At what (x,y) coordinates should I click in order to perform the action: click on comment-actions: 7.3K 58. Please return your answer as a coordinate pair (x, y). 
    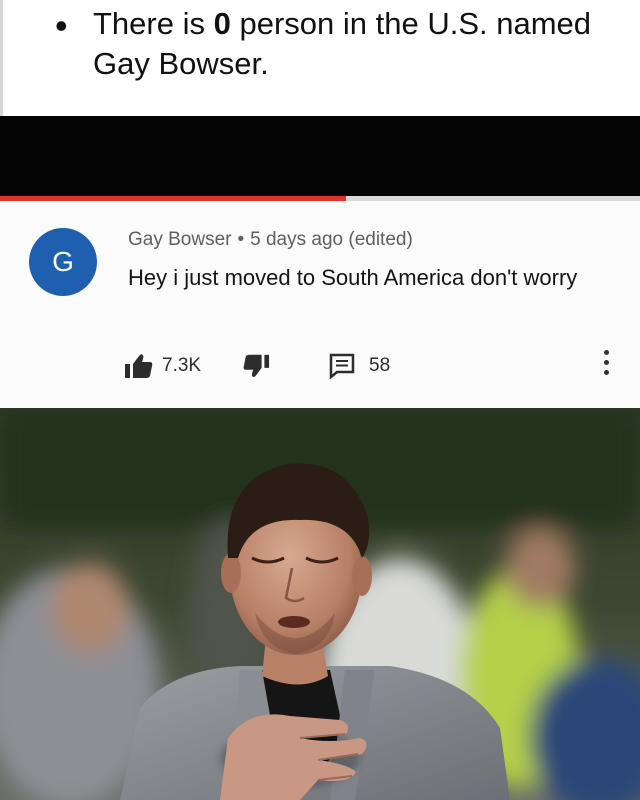
    Looking at the image, I should click on (374, 366).